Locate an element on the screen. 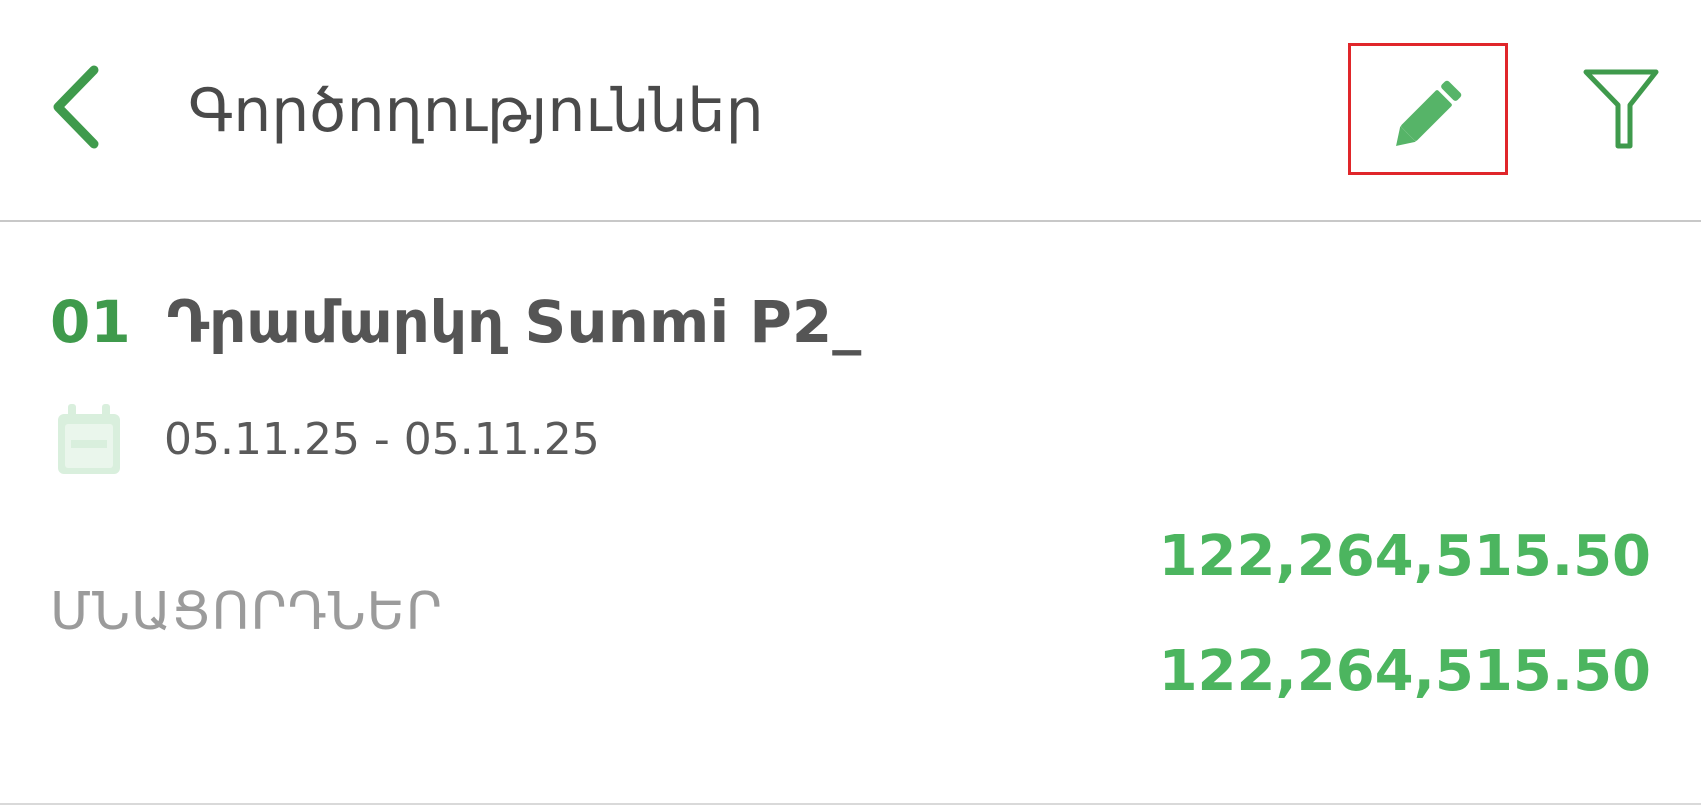 Image resolution: width=1701 pixels, height=805 pixels. edit-button is located at coordinates (1428, 109).